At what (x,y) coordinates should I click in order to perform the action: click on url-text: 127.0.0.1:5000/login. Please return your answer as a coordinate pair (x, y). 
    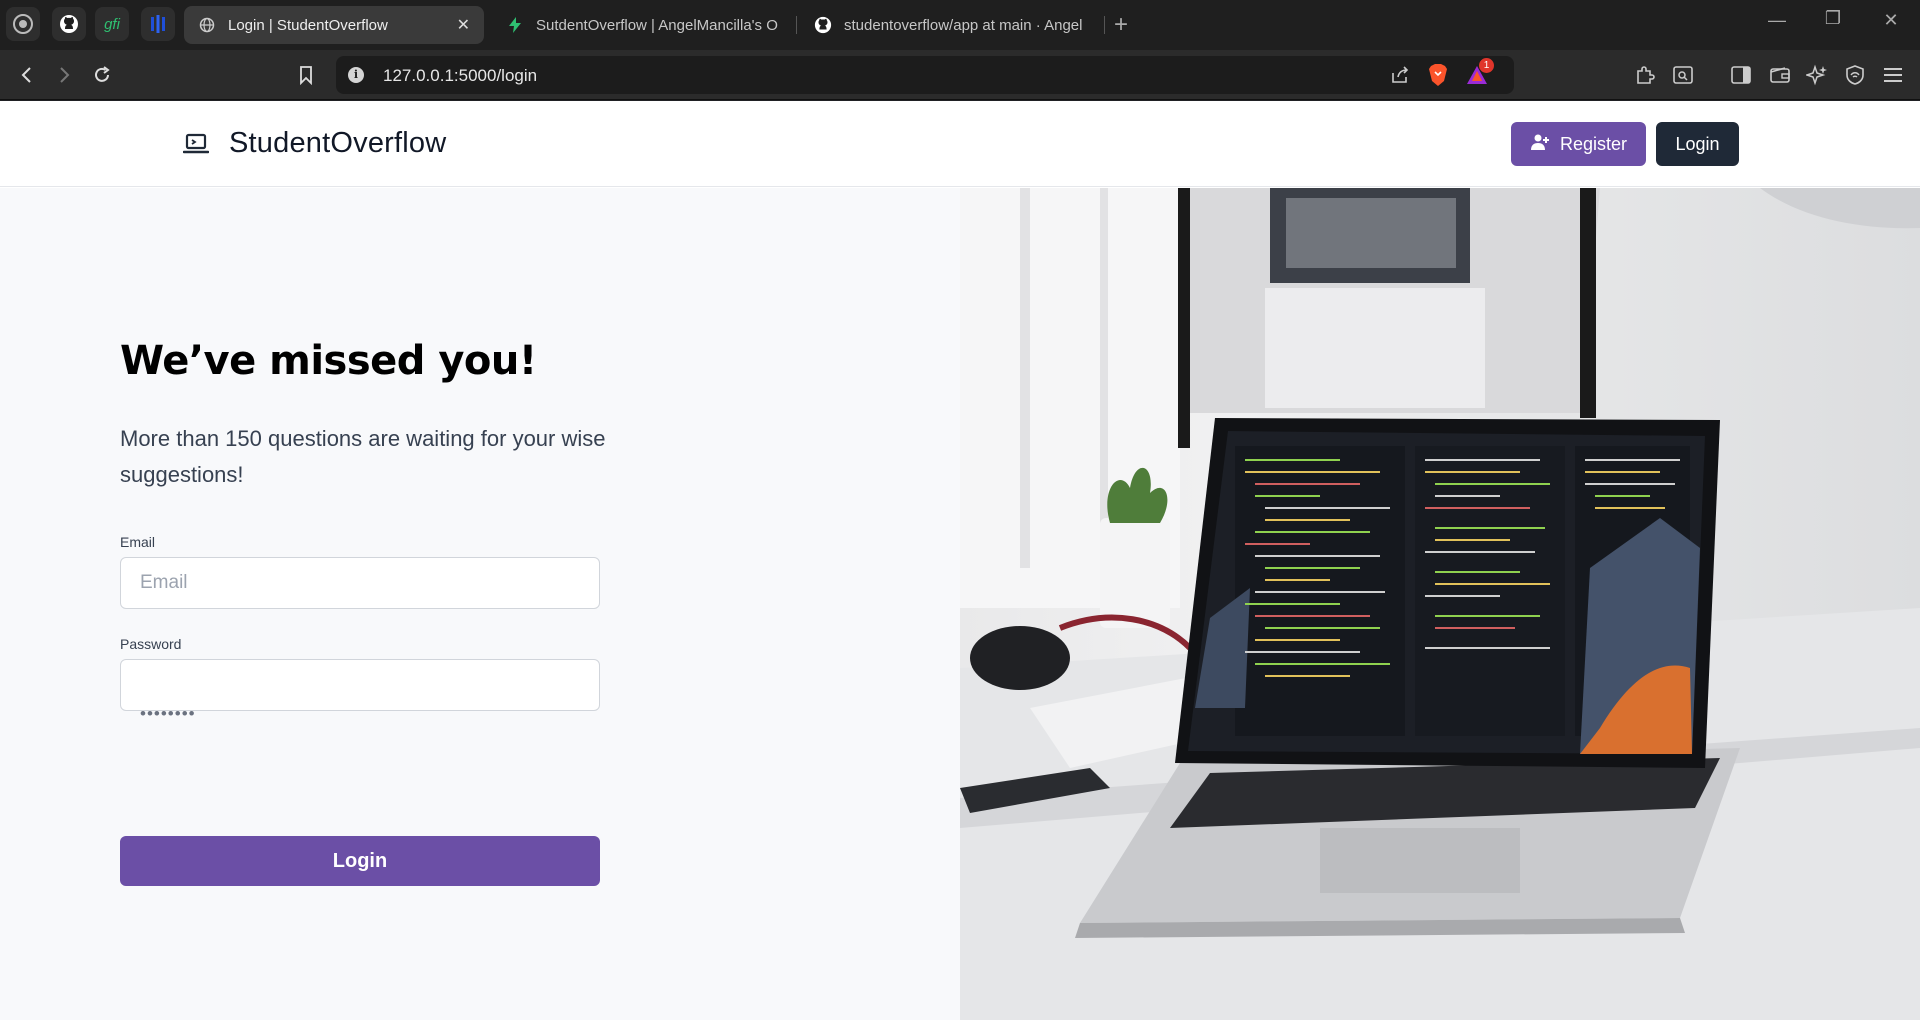
    Looking at the image, I should click on (460, 75).